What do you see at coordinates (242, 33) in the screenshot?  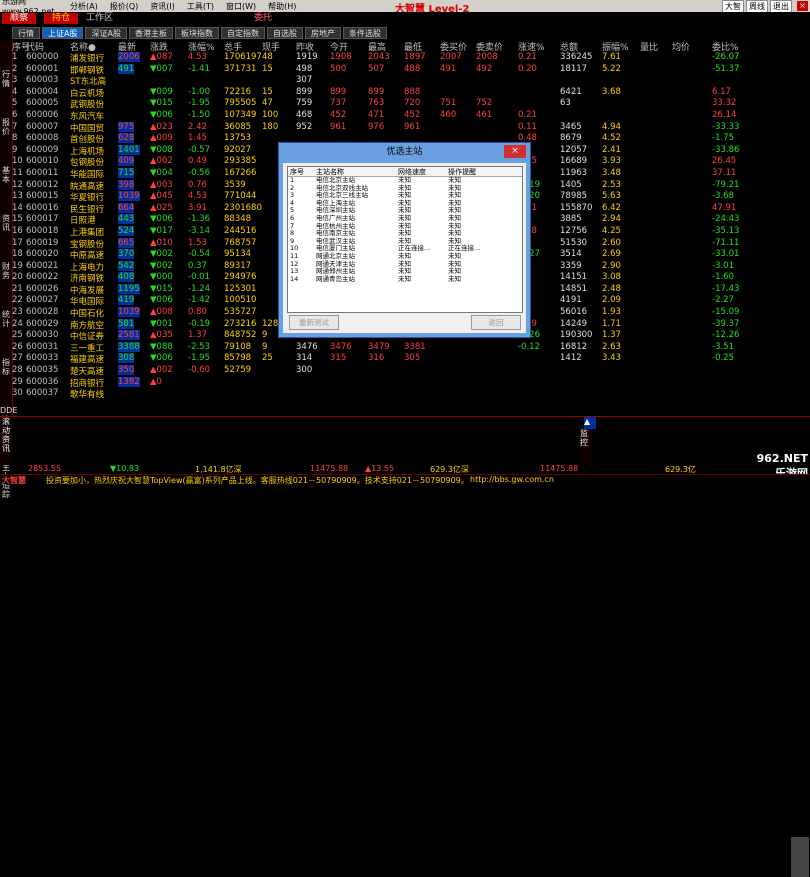 I see `tab-custom-index: 自定指数` at bounding box center [242, 33].